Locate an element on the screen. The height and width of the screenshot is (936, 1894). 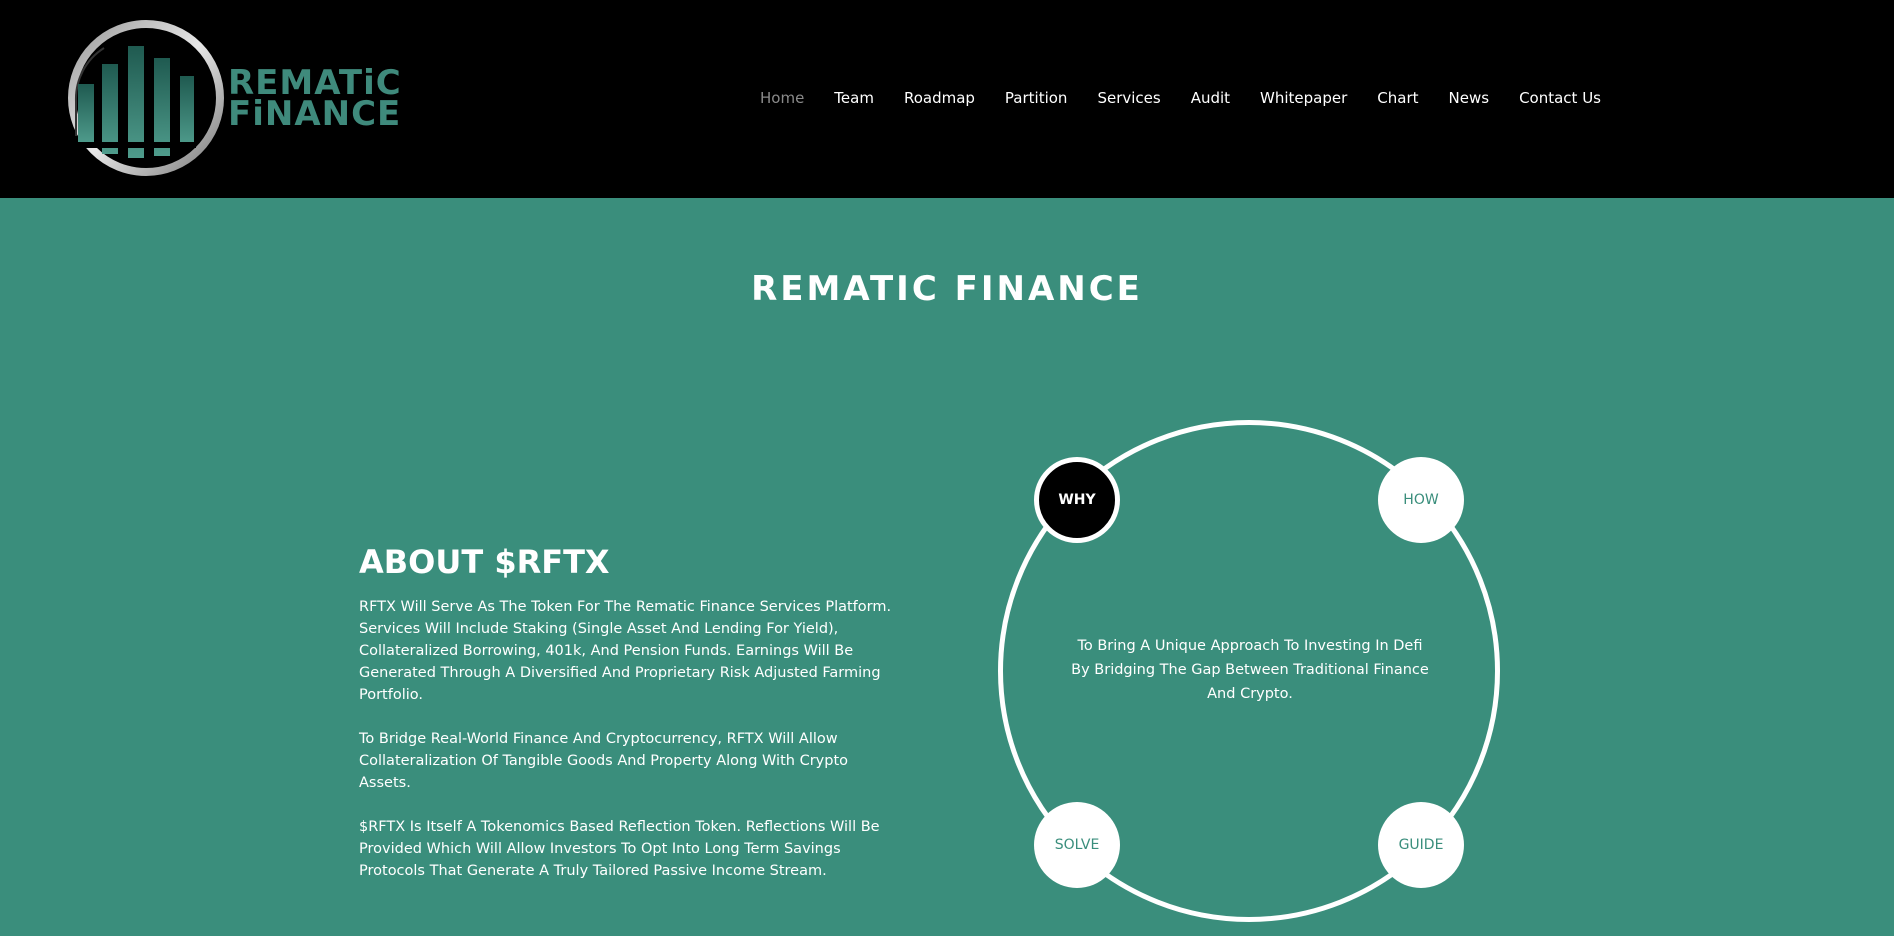
nav-home: Home is located at coordinates (782, 98).